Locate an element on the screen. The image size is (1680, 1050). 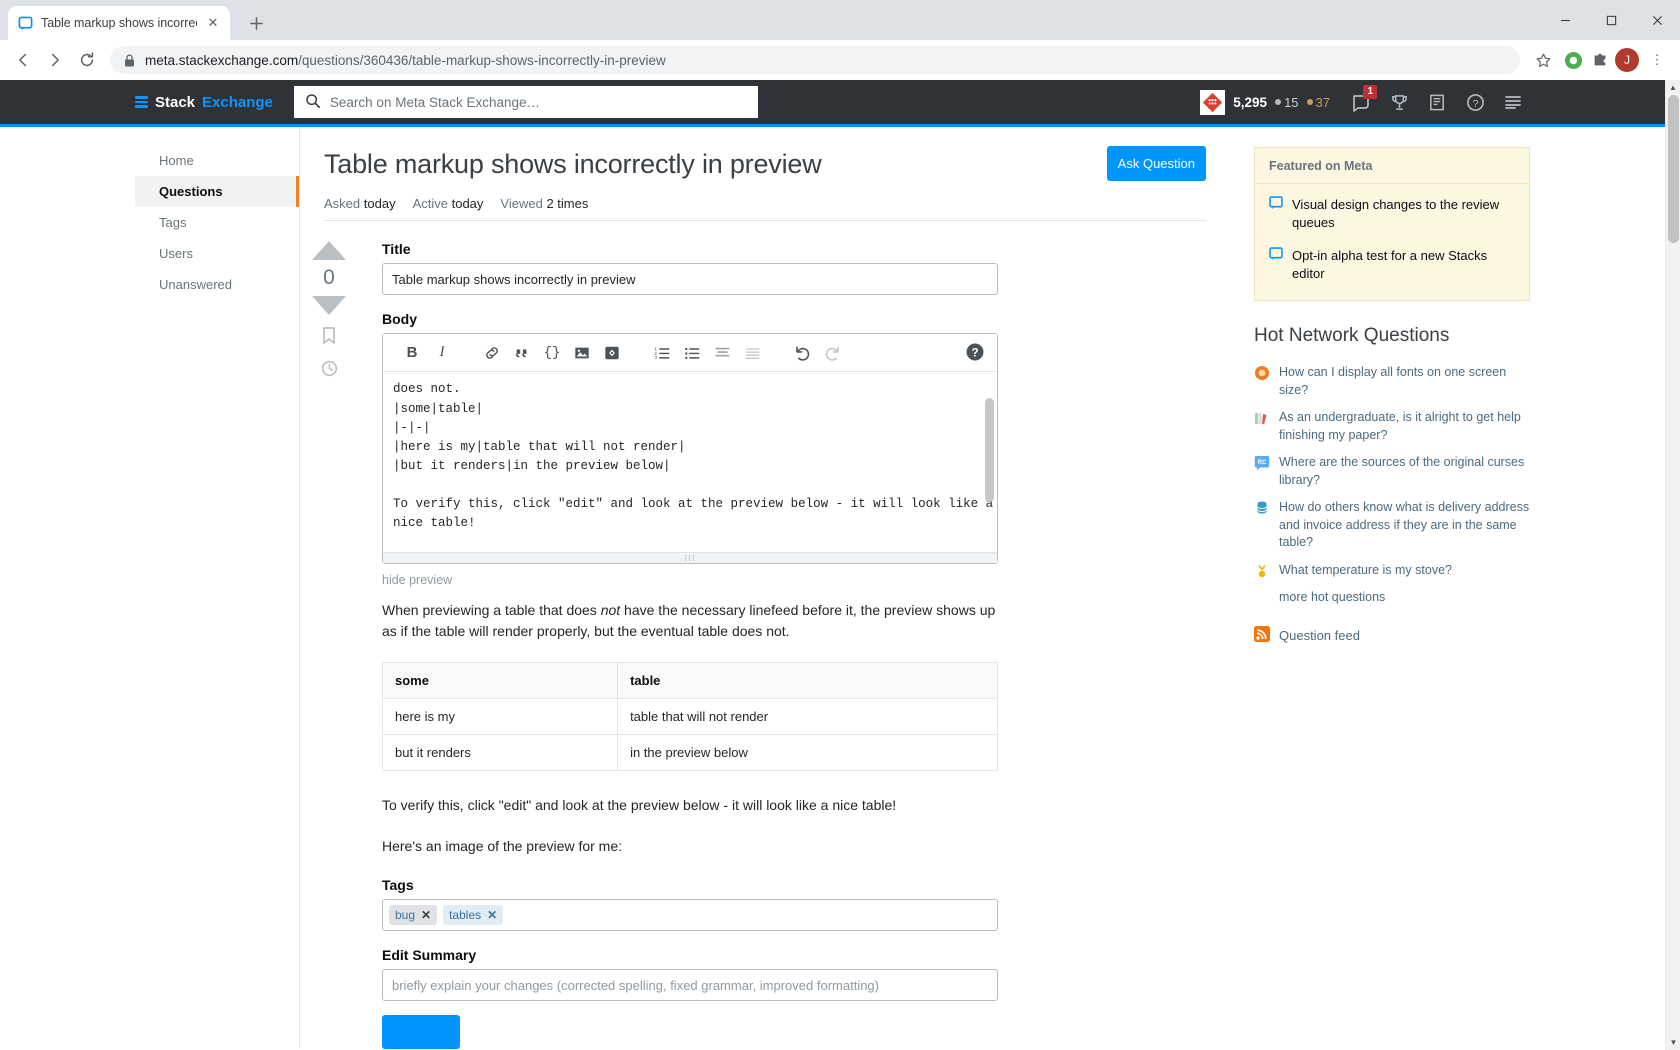
horizontal-rule-icon is located at coordinates (752, 353).